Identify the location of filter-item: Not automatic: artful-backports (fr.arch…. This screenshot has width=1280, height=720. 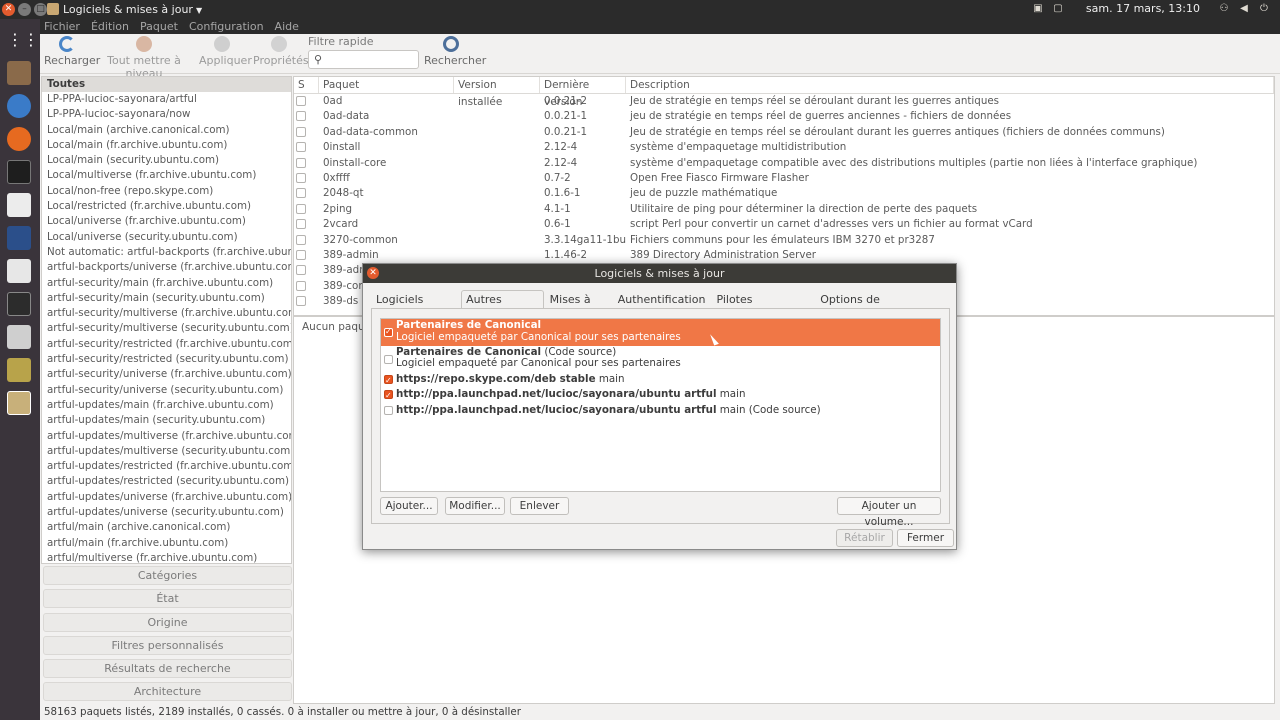
(166, 252).